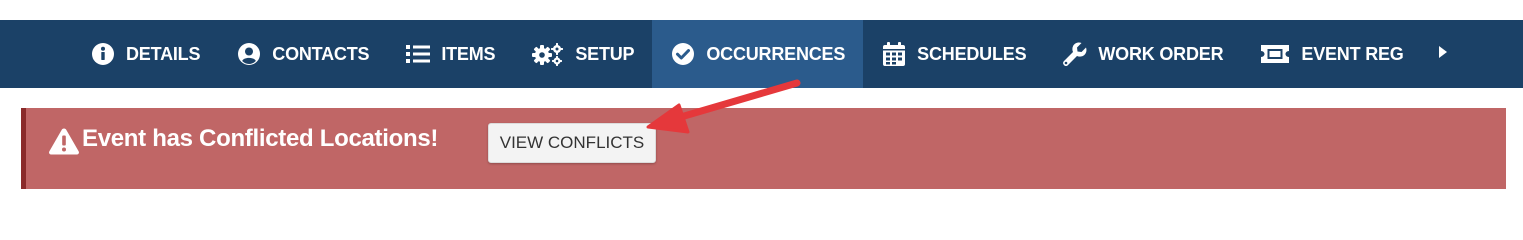 Image resolution: width=1523 pixels, height=240 pixels. What do you see at coordinates (776, 53) in the screenshot?
I see `tab-label: OCCURRENCES` at bounding box center [776, 53].